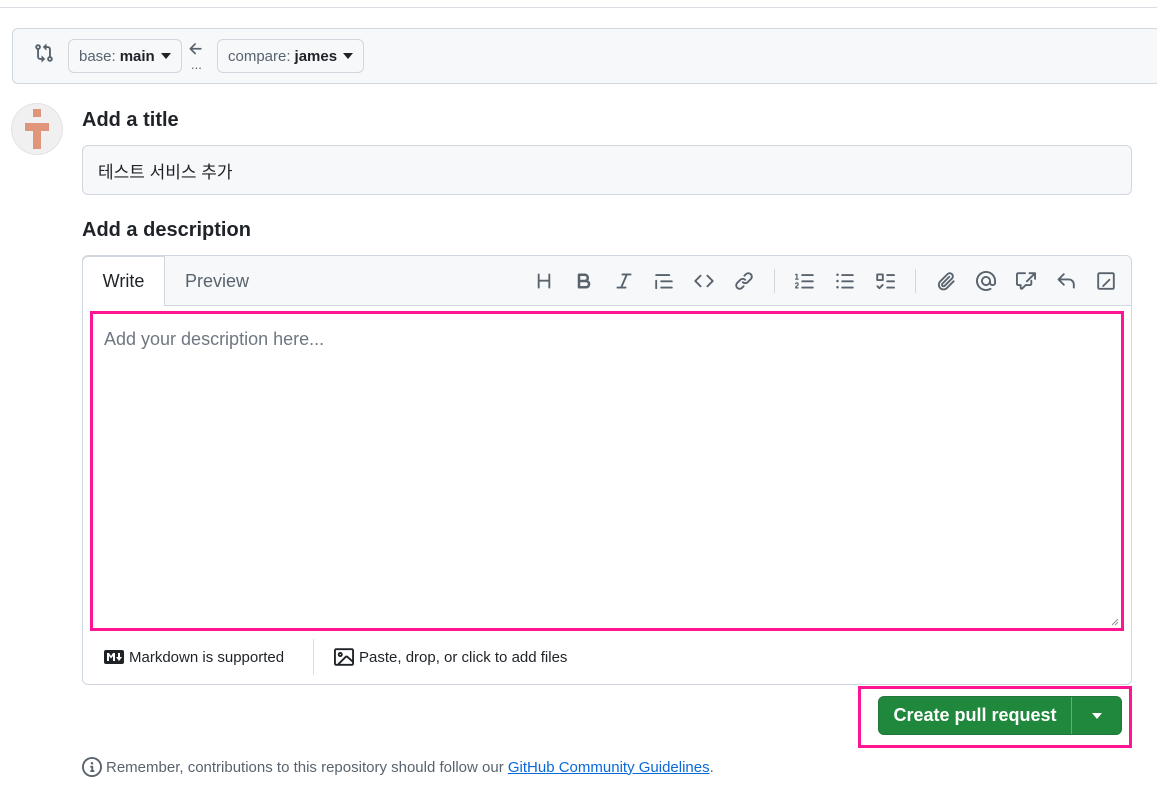  Describe the element at coordinates (1071, 715) in the screenshot. I see `button-divider` at that location.